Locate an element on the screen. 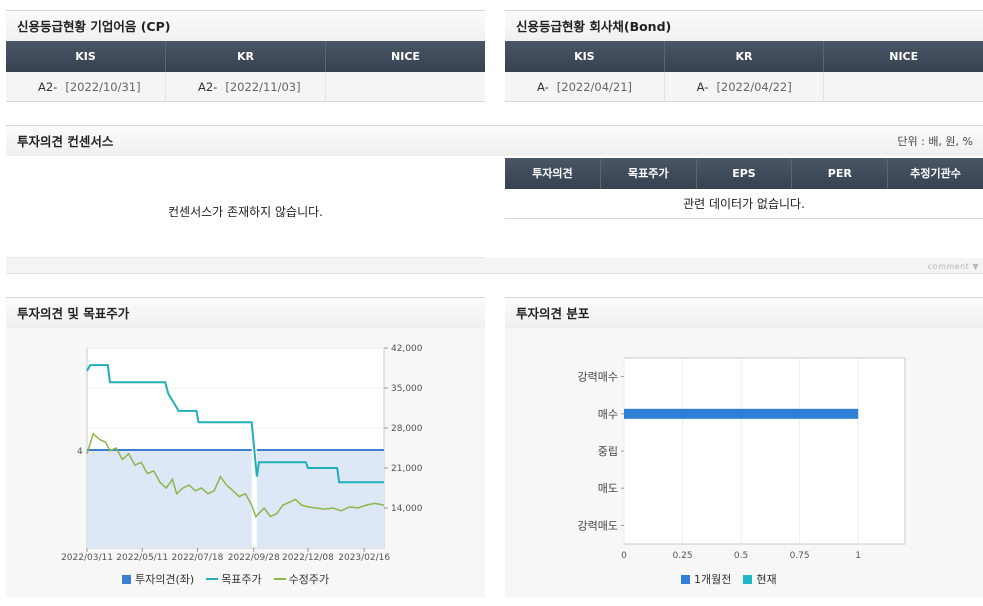 The width and height of the screenshot is (983, 606). x-tick-label: 0.25 is located at coordinates (683, 556).